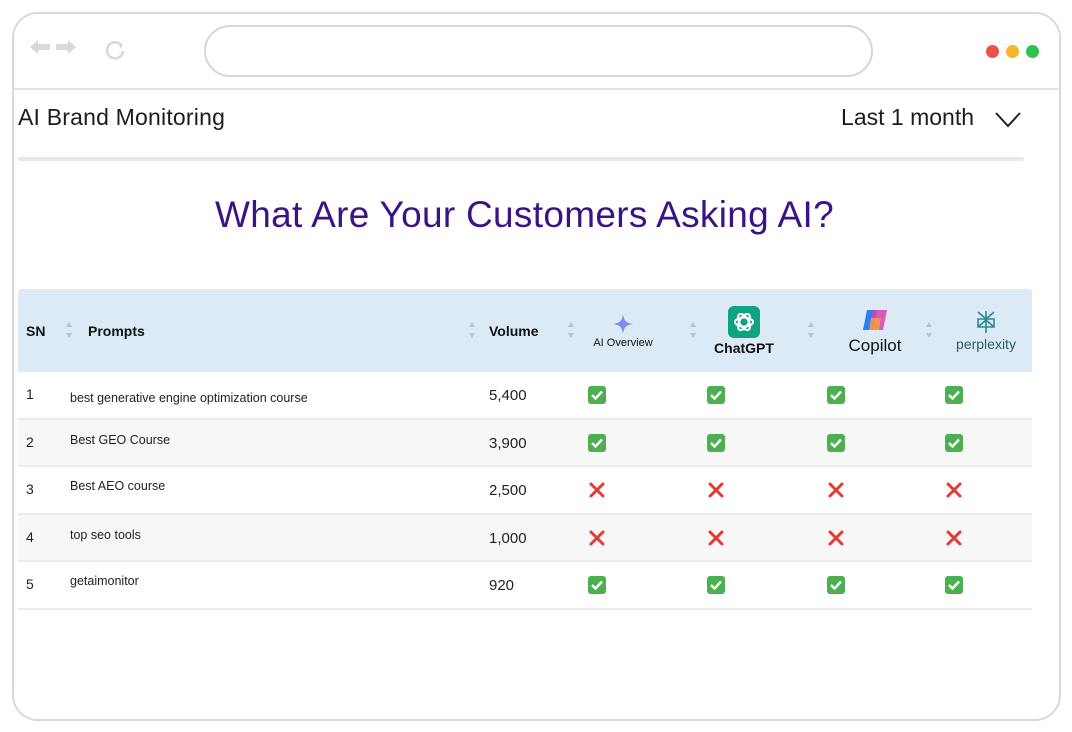 Image resolution: width=1072 pixels, height=732 pixels. What do you see at coordinates (65, 47) in the screenshot?
I see `forward-arrow-icon` at bounding box center [65, 47].